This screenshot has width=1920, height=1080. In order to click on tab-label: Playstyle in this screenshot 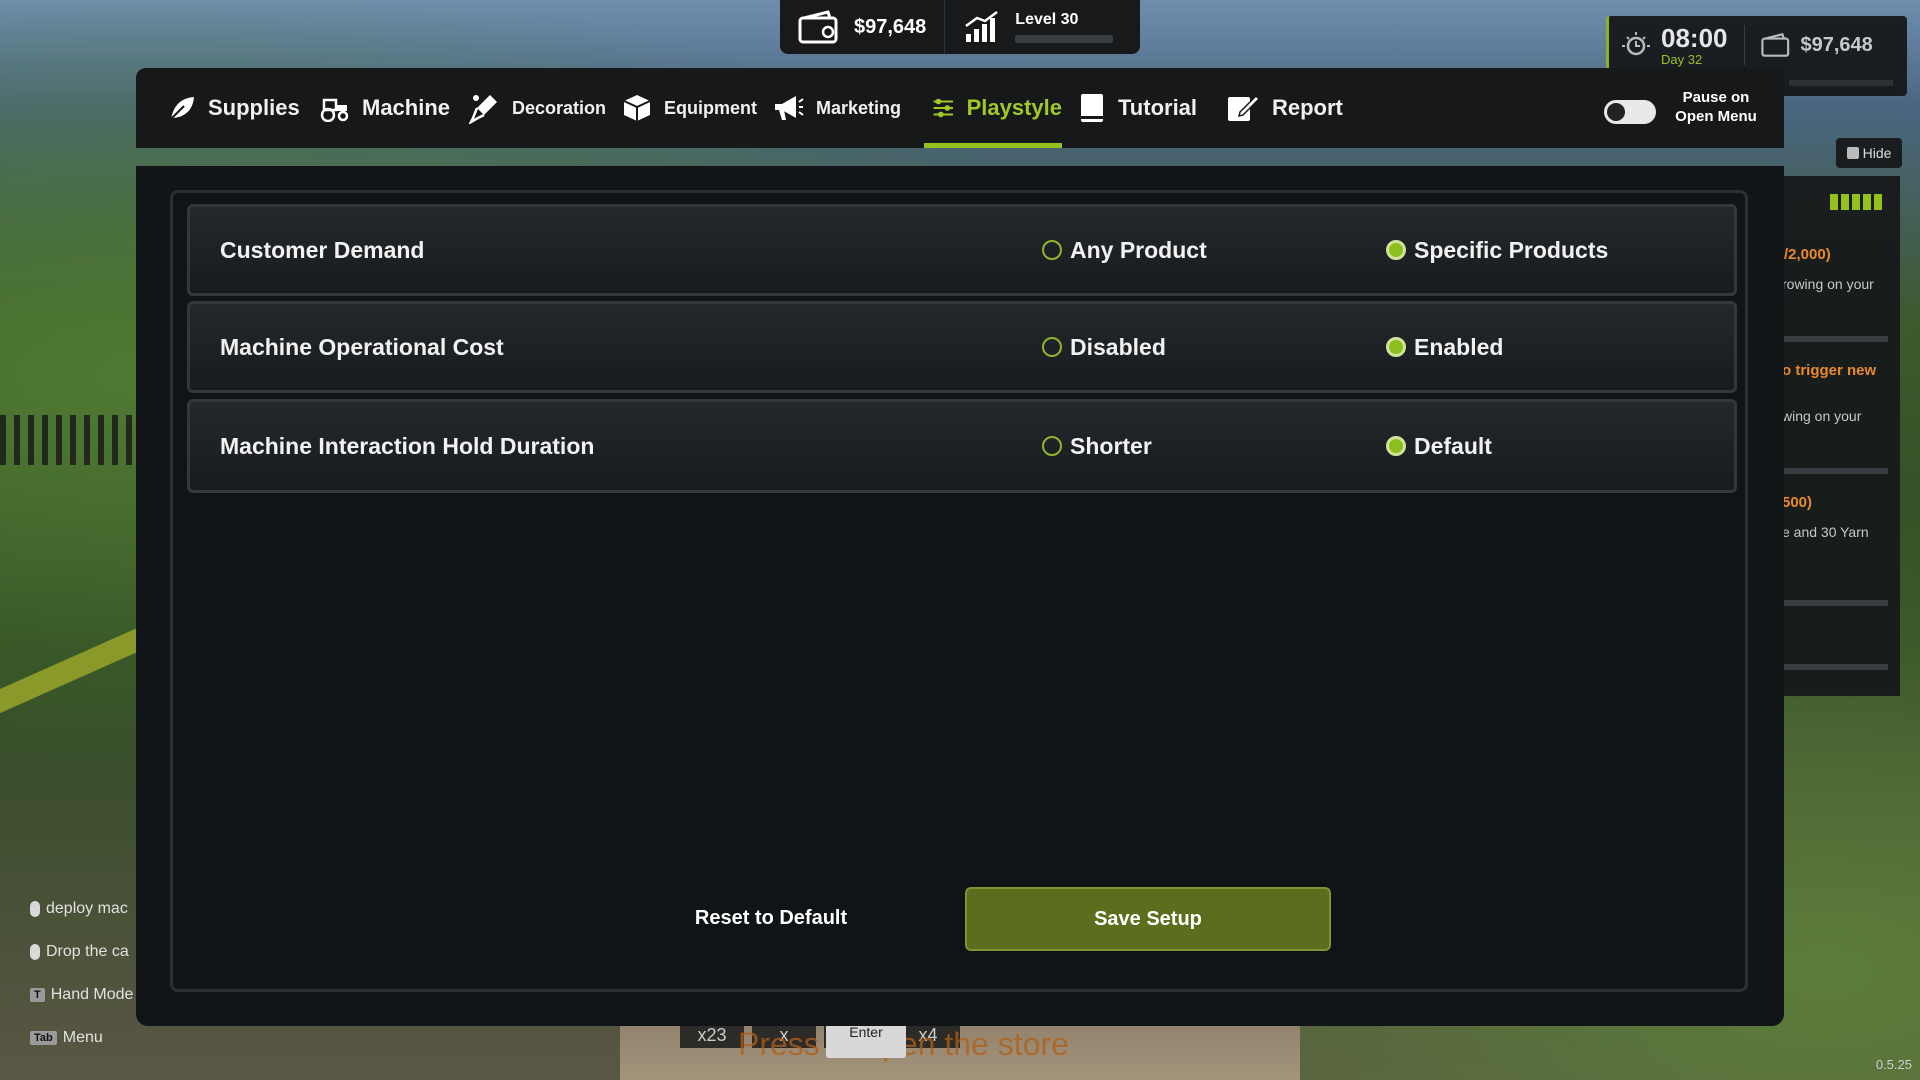, I will do `click(1014, 107)`.